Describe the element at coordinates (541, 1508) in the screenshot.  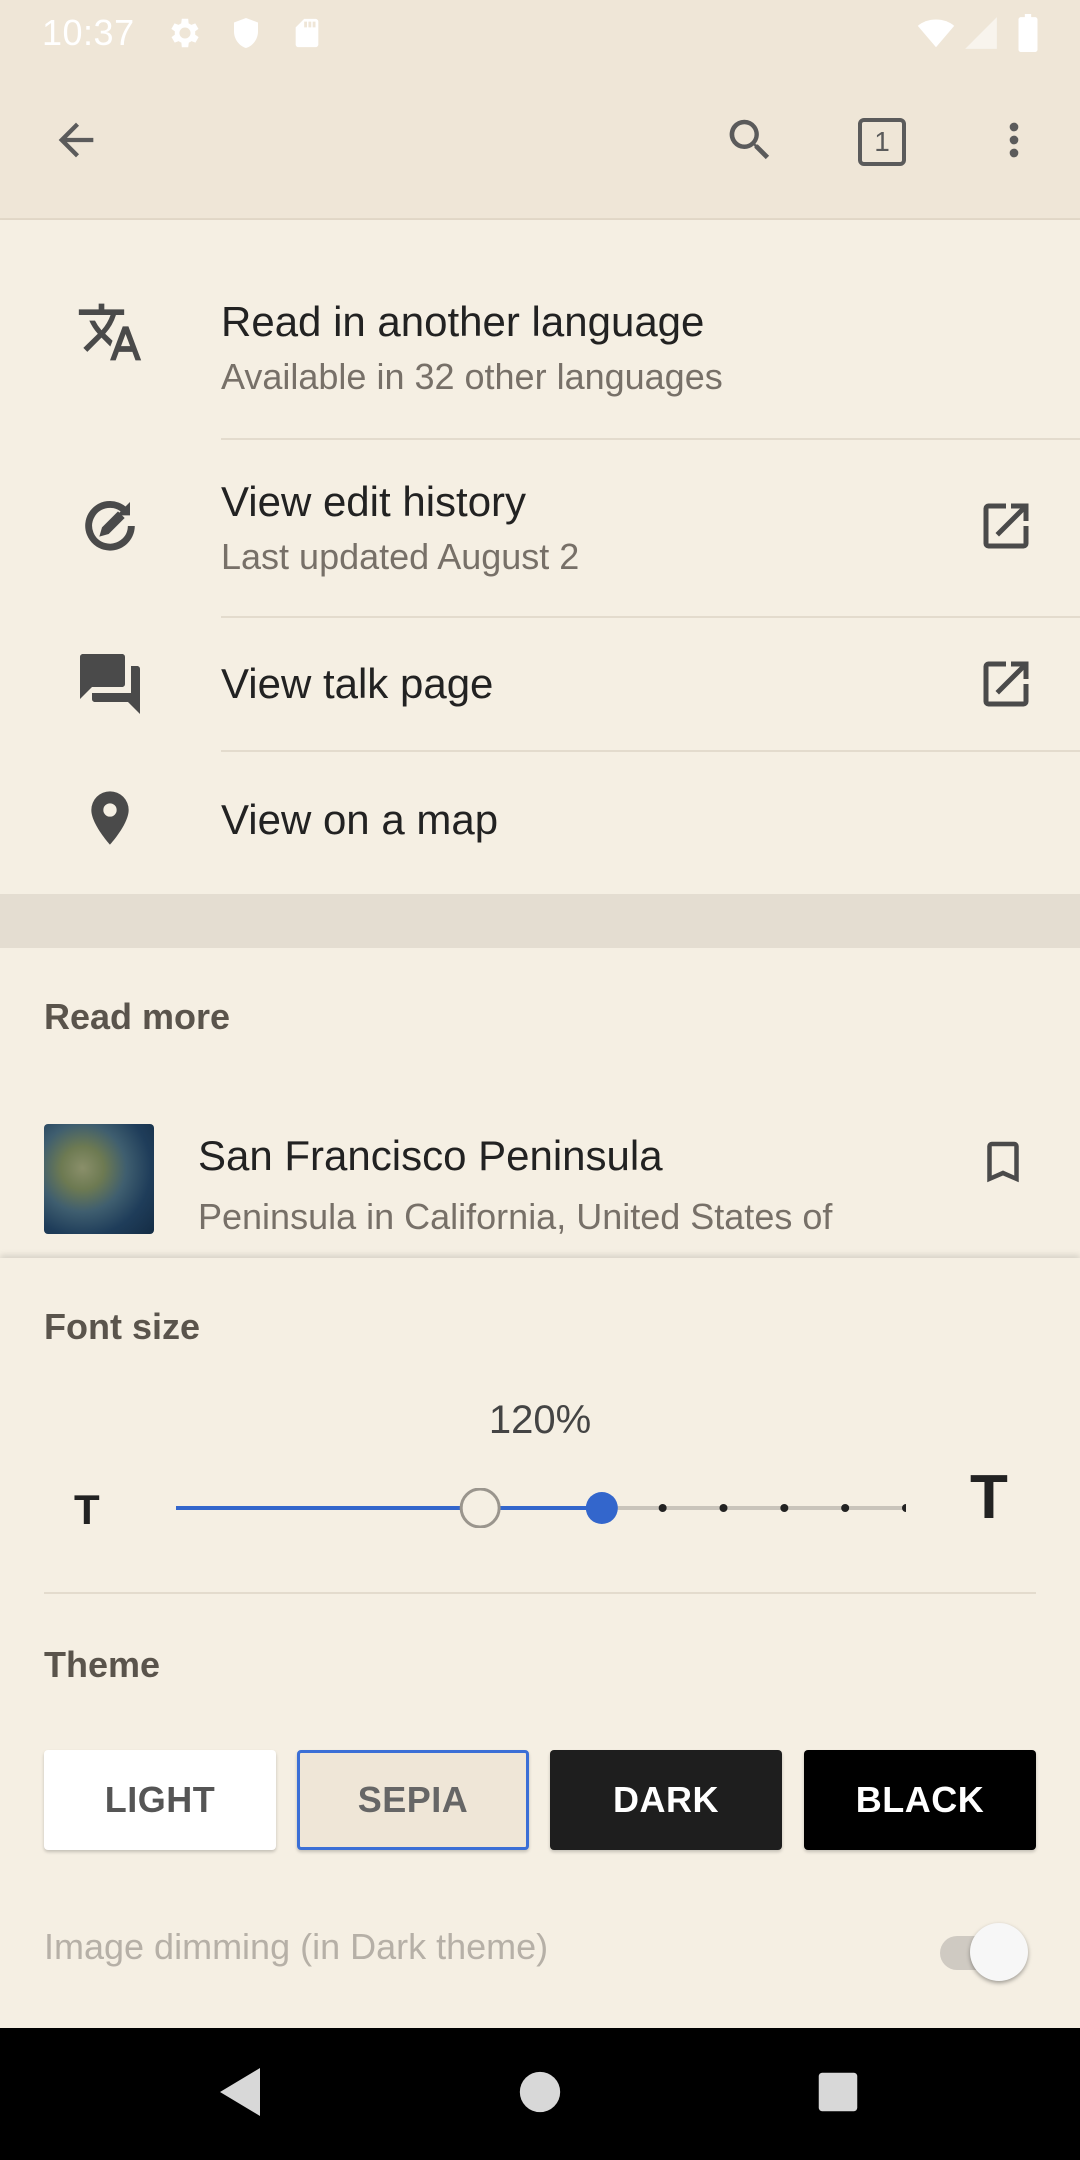
I see `font-size-slider` at that location.